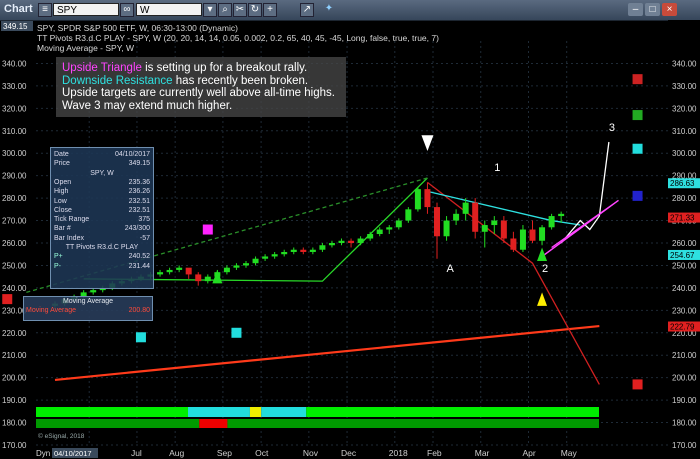 The height and width of the screenshot is (459, 700). Describe the element at coordinates (684, 400) in the screenshot. I see `y-tick-label-right: 190.00` at that location.